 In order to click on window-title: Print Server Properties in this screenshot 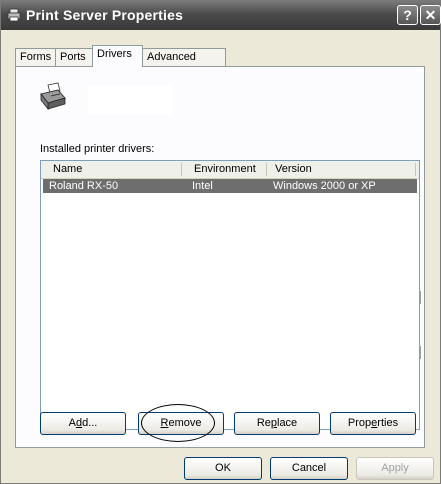, I will do `click(105, 15)`.